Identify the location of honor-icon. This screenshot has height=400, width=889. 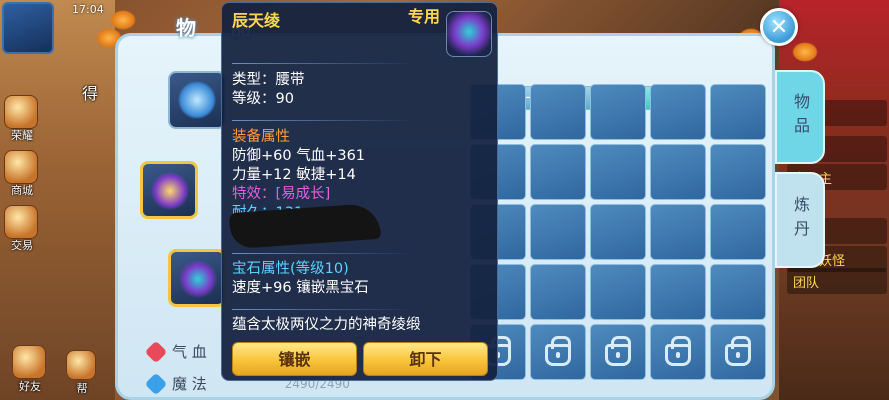
(21, 112).